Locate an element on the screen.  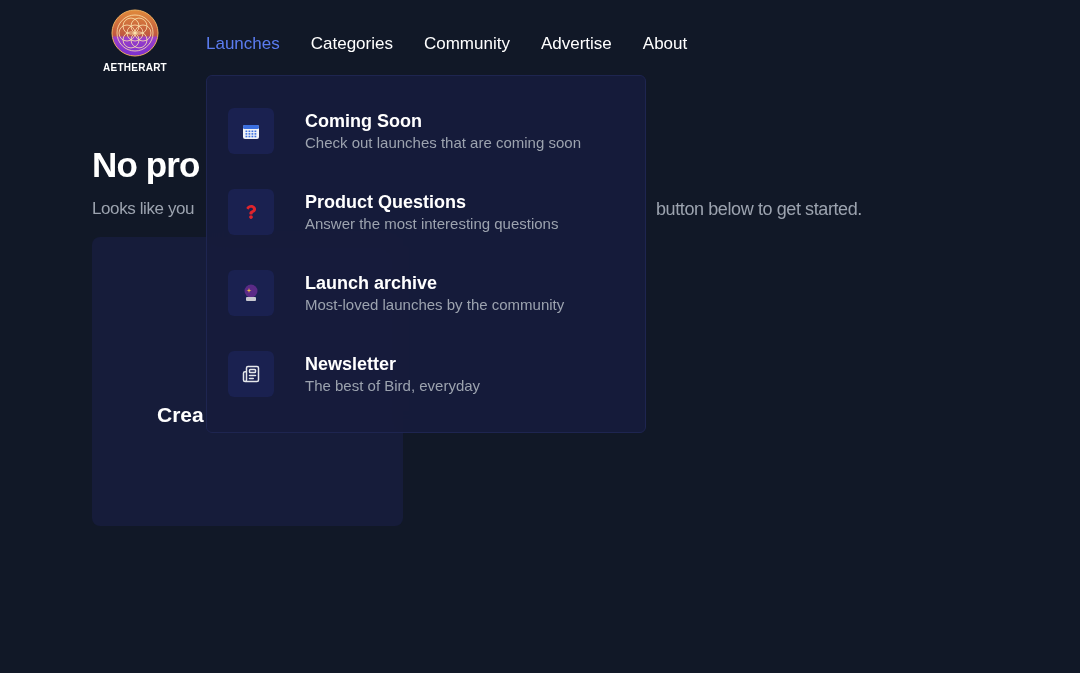
item-title: Newsletter is located at coordinates (351, 364).